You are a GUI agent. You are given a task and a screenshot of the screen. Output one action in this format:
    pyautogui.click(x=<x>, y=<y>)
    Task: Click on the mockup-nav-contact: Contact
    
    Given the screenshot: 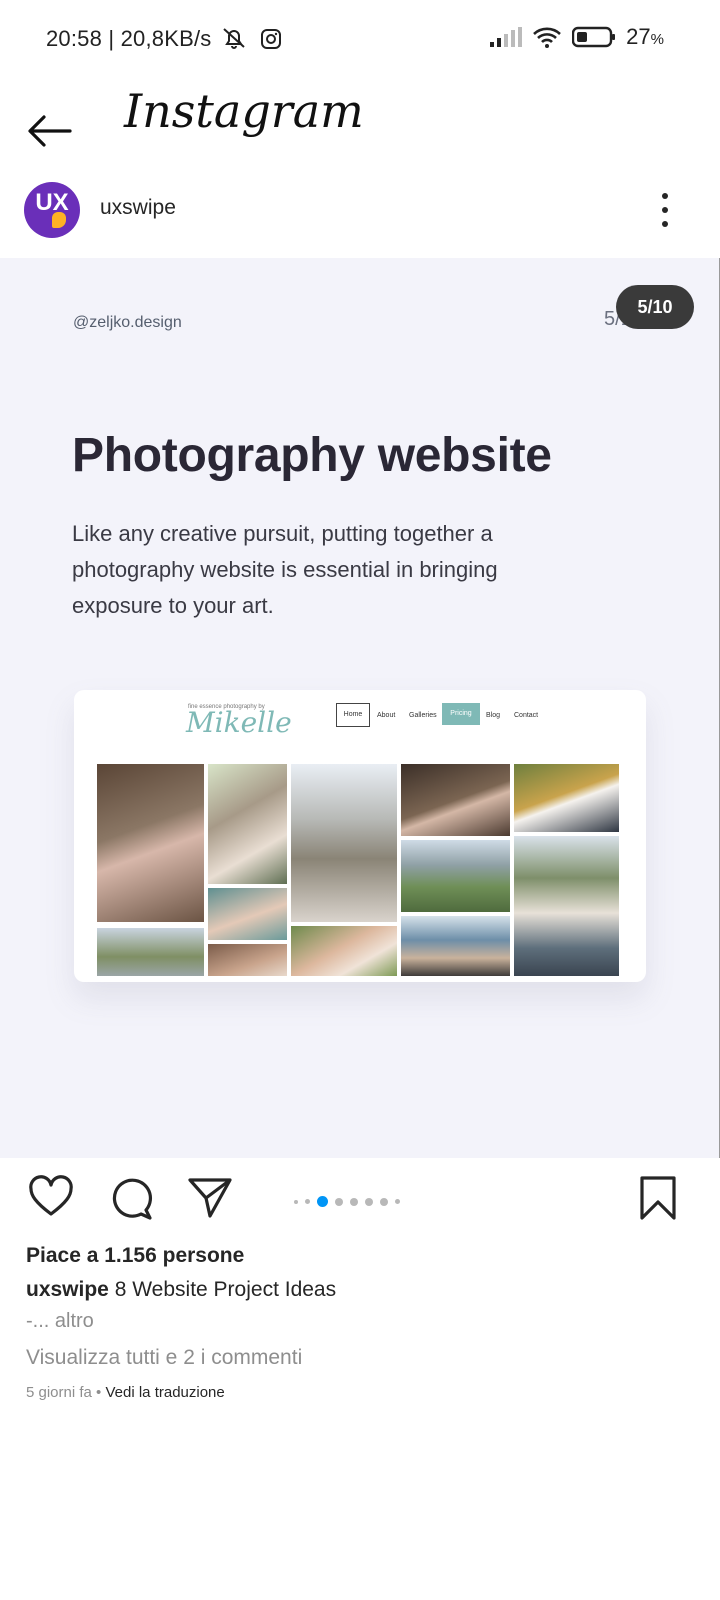 What is the action you would take?
    pyautogui.click(x=526, y=715)
    